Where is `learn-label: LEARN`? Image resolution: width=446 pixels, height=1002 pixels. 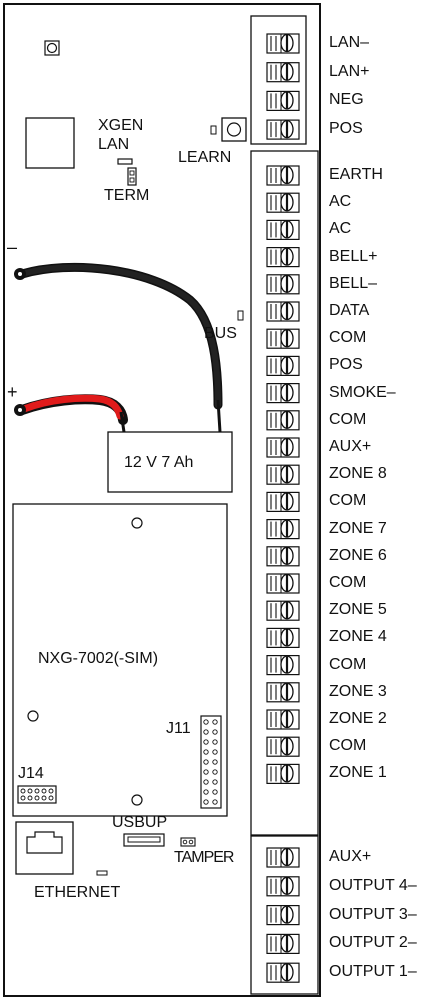 learn-label: LEARN is located at coordinates (205, 157).